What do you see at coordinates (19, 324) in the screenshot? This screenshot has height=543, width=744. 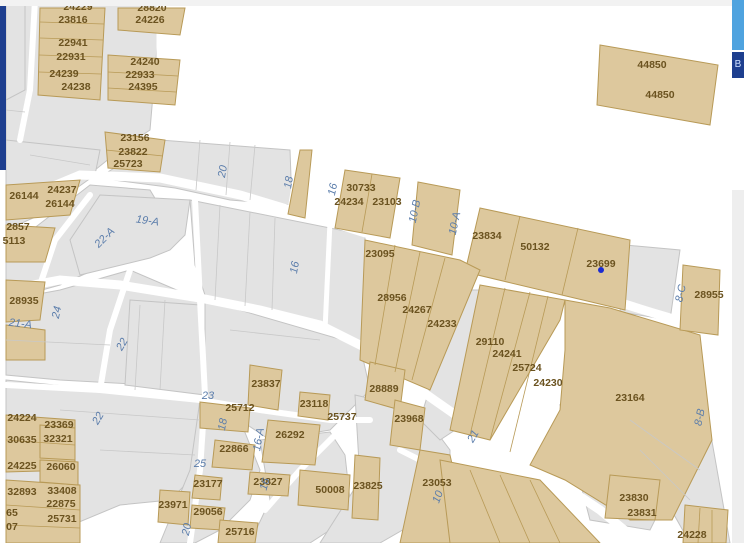 I see `street-name-label: 21-A` at bounding box center [19, 324].